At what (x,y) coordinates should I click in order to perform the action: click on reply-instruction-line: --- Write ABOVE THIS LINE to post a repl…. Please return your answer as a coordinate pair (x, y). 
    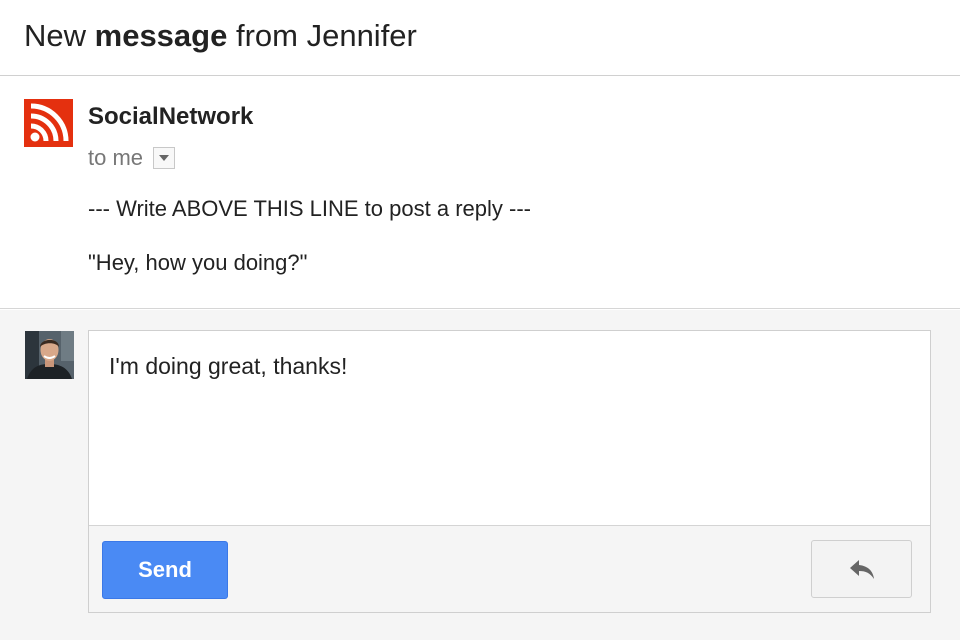
    Looking at the image, I should click on (309, 208).